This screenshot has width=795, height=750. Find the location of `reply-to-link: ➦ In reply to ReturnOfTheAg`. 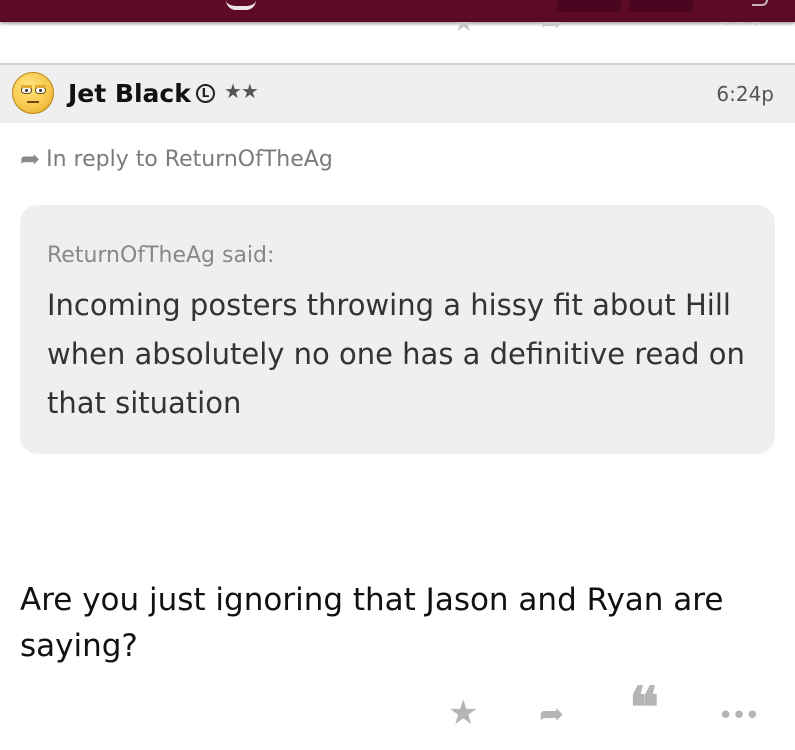

reply-to-link: ➦ In reply to ReturnOfTheAg is located at coordinates (176, 159).